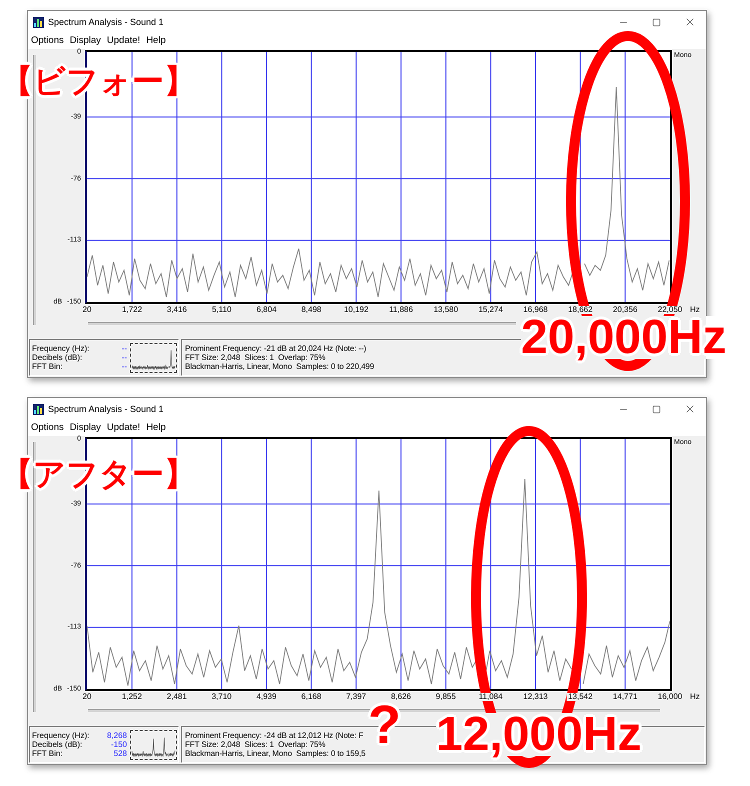 The height and width of the screenshot is (786, 750). Describe the element at coordinates (120, 753) in the screenshot. I see `readout-value: 528` at that location.